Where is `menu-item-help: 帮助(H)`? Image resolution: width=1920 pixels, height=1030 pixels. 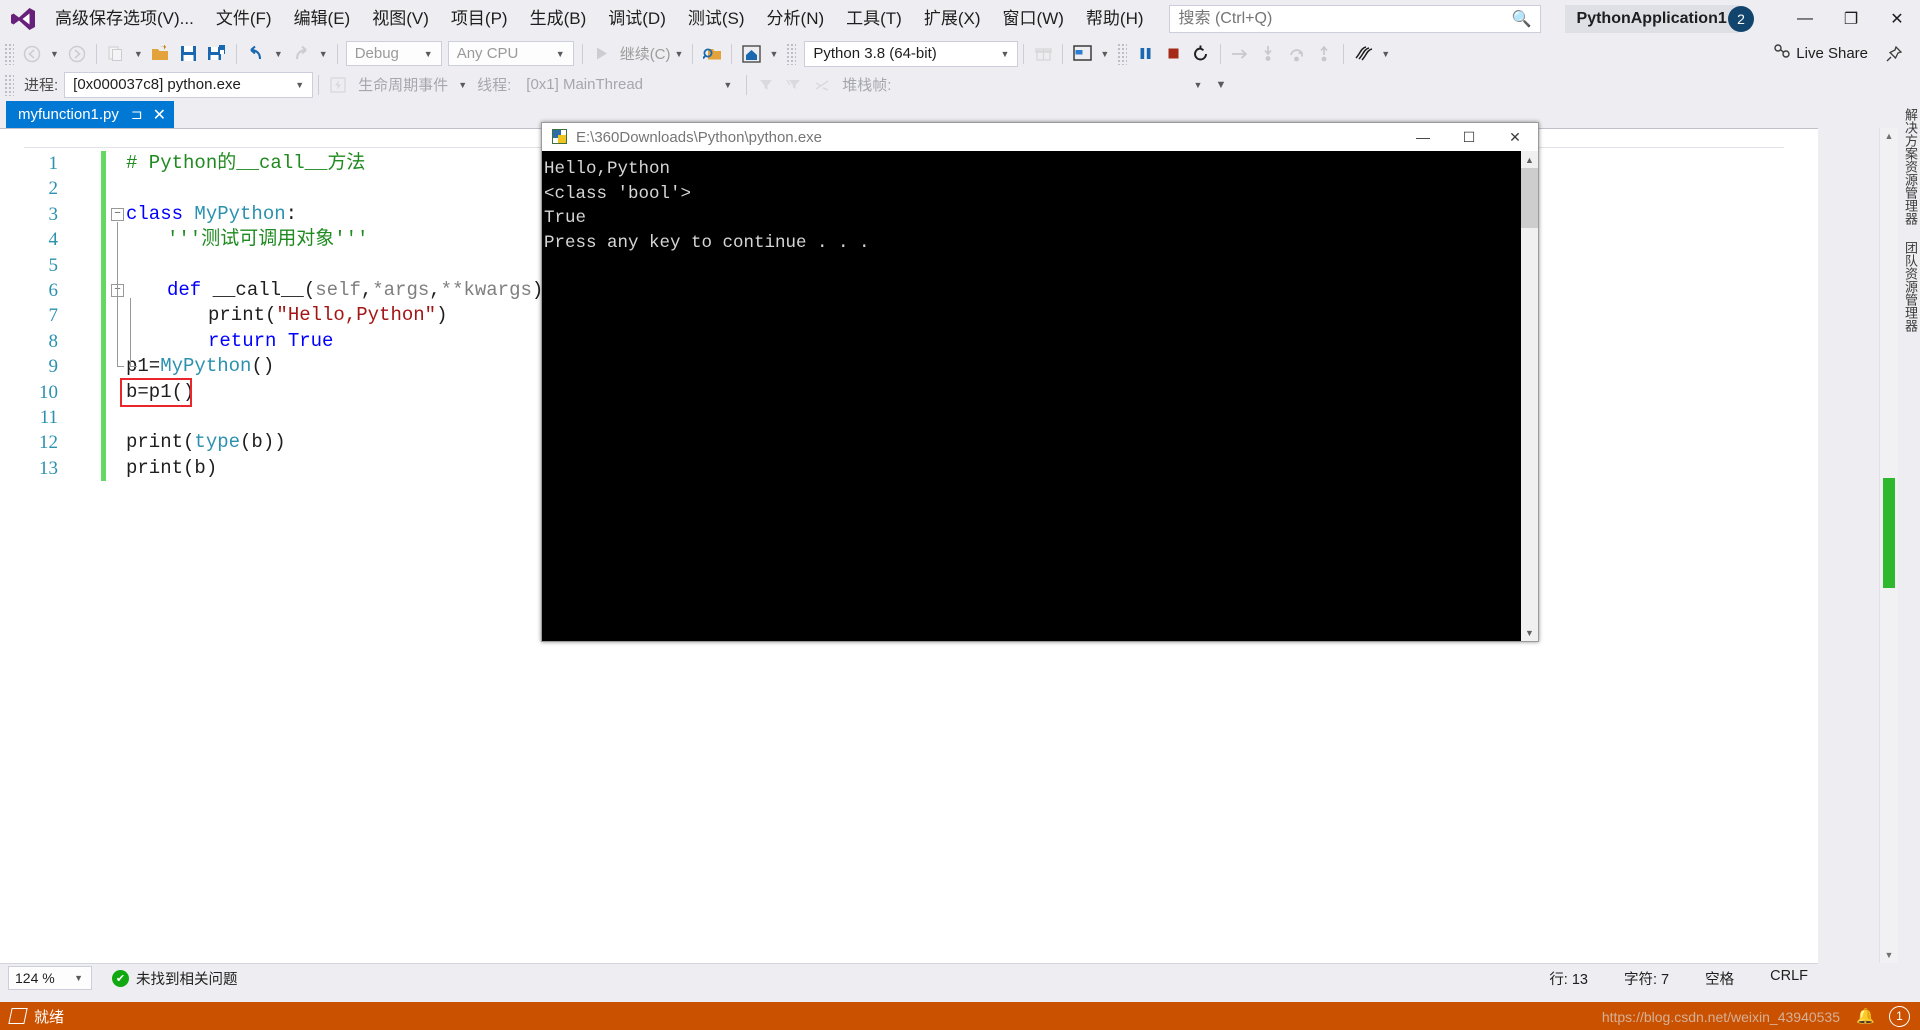 menu-item-help: 帮助(H) is located at coordinates (1115, 19).